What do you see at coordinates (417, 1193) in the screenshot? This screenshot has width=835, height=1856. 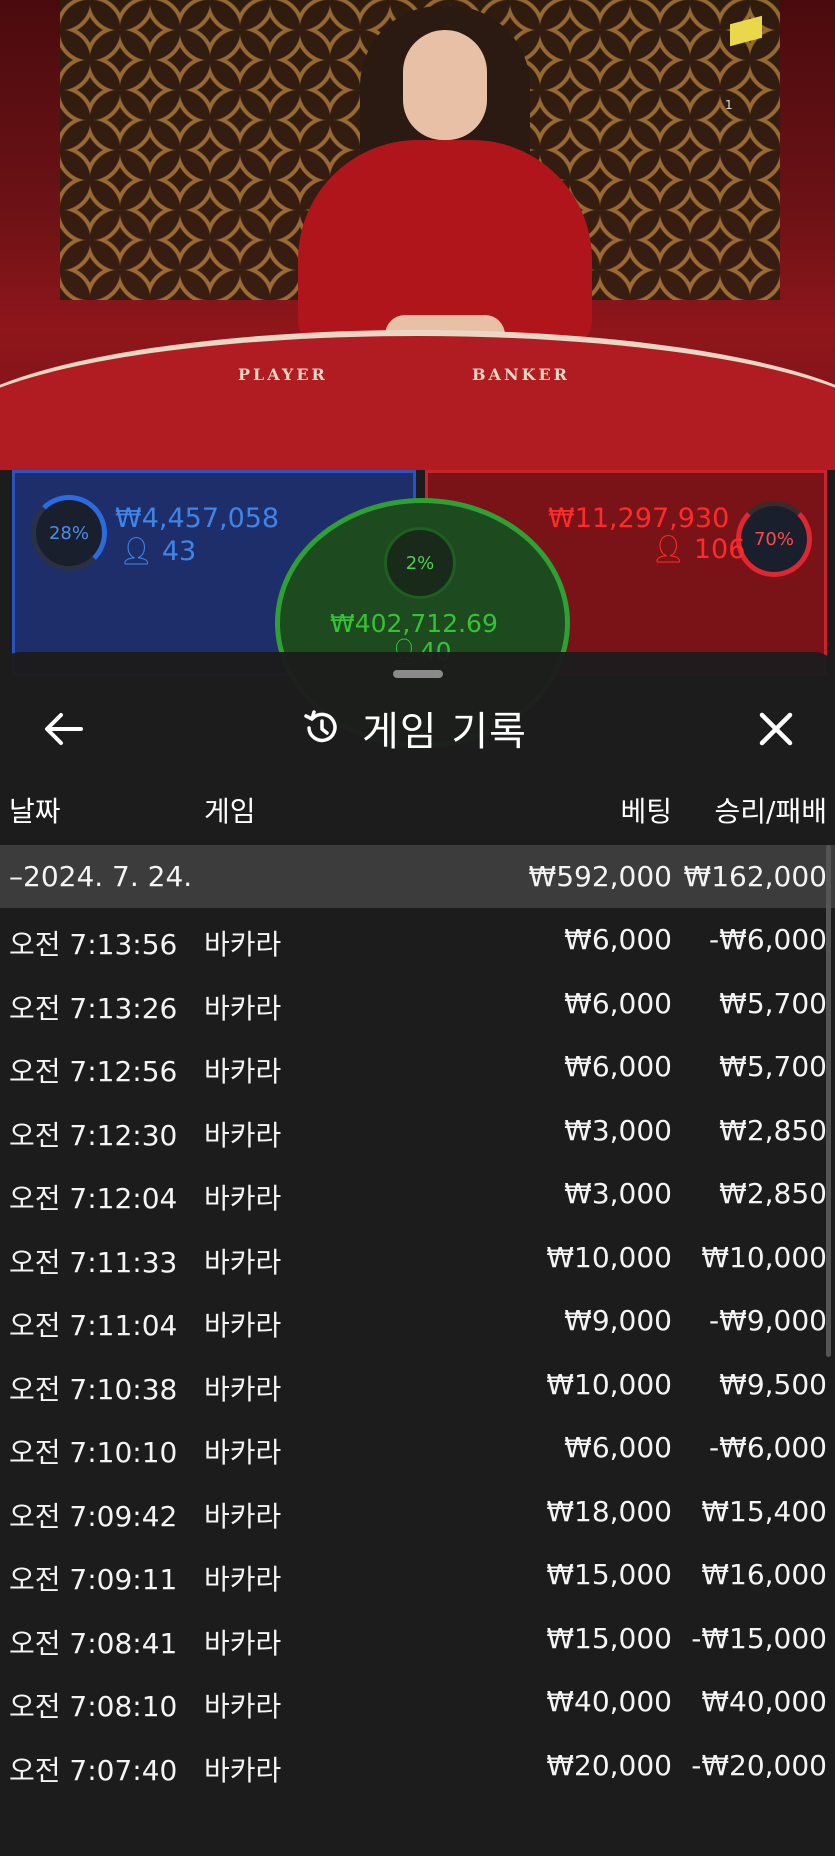 I see `history-row: 오전 7:12:04 바카라 ₩3,000 ₩2,850` at bounding box center [417, 1193].